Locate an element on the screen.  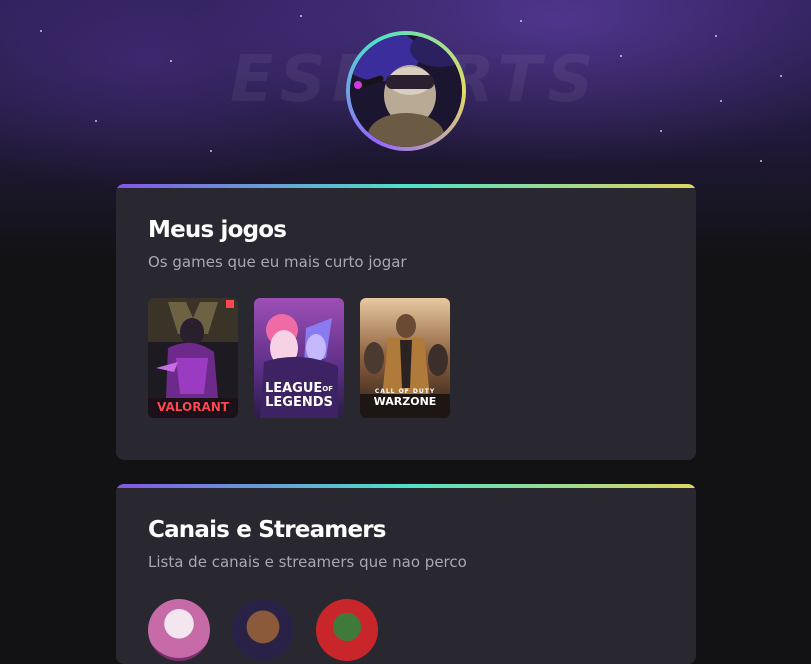
game-league-label: LEAGUEOF LEGENDS is located at coordinates (299, 396).